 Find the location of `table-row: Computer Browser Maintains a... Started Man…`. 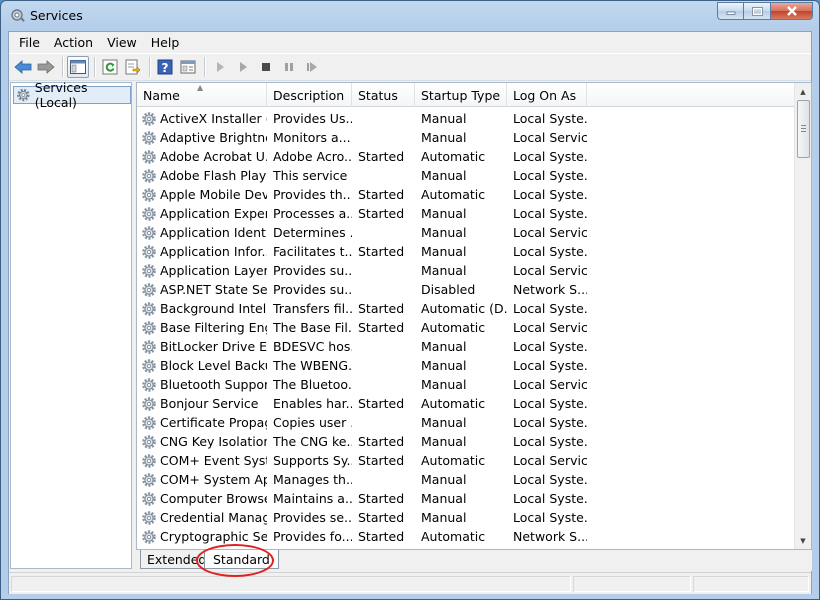

table-row: Computer Browser Maintains a... Started Man… is located at coordinates (467, 498).